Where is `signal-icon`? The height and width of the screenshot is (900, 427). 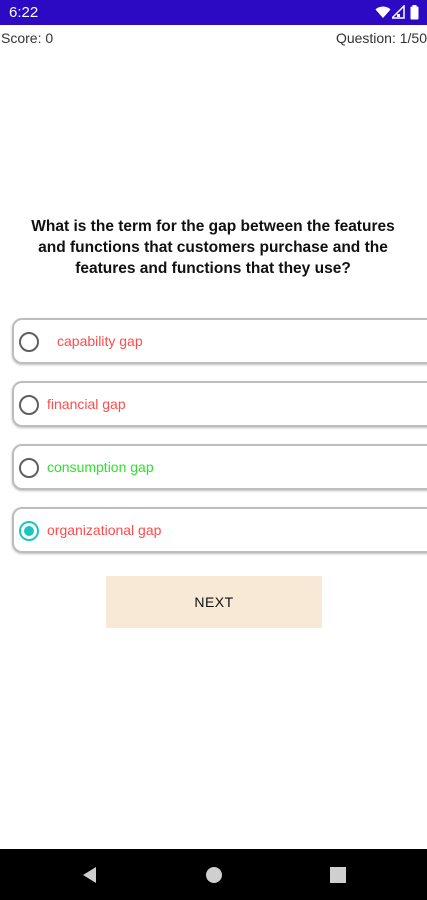
signal-icon is located at coordinates (398, 12).